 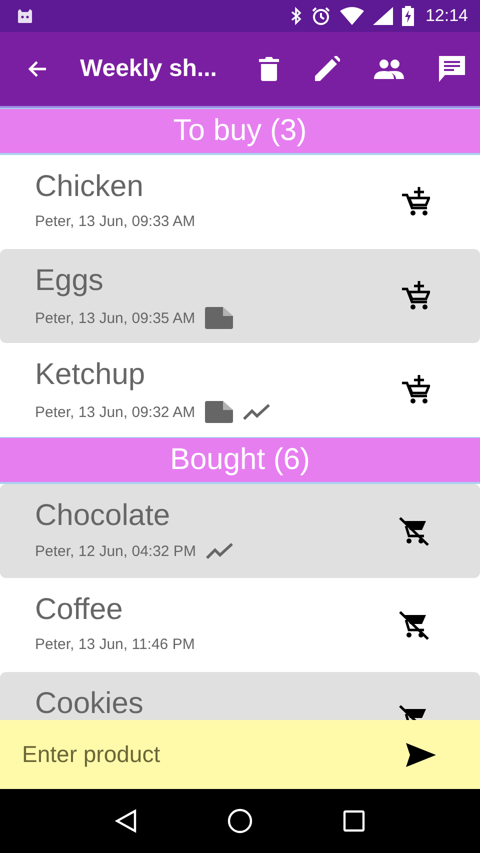 I want to click on people-icon, so click(x=389, y=69).